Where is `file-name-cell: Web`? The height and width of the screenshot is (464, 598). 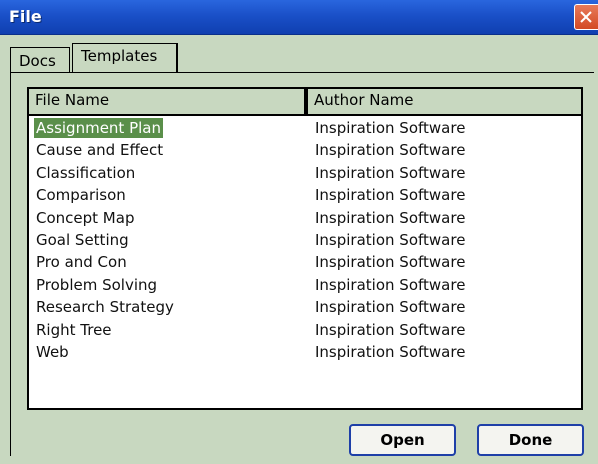
file-name-cell: Web is located at coordinates (52, 351).